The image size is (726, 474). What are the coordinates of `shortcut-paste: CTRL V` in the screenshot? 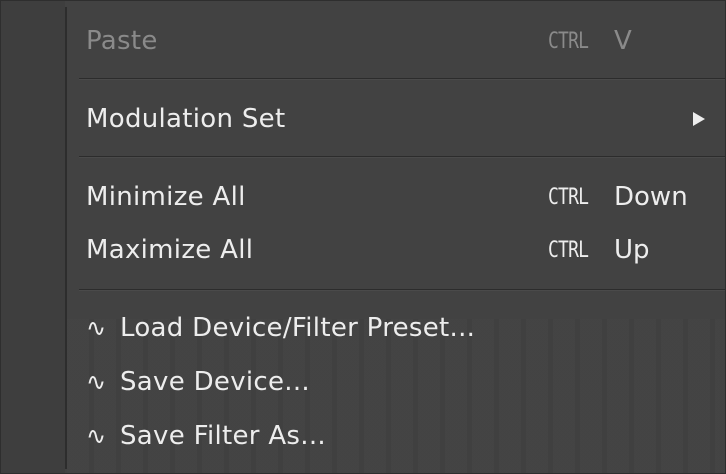 It's located at (590, 41).